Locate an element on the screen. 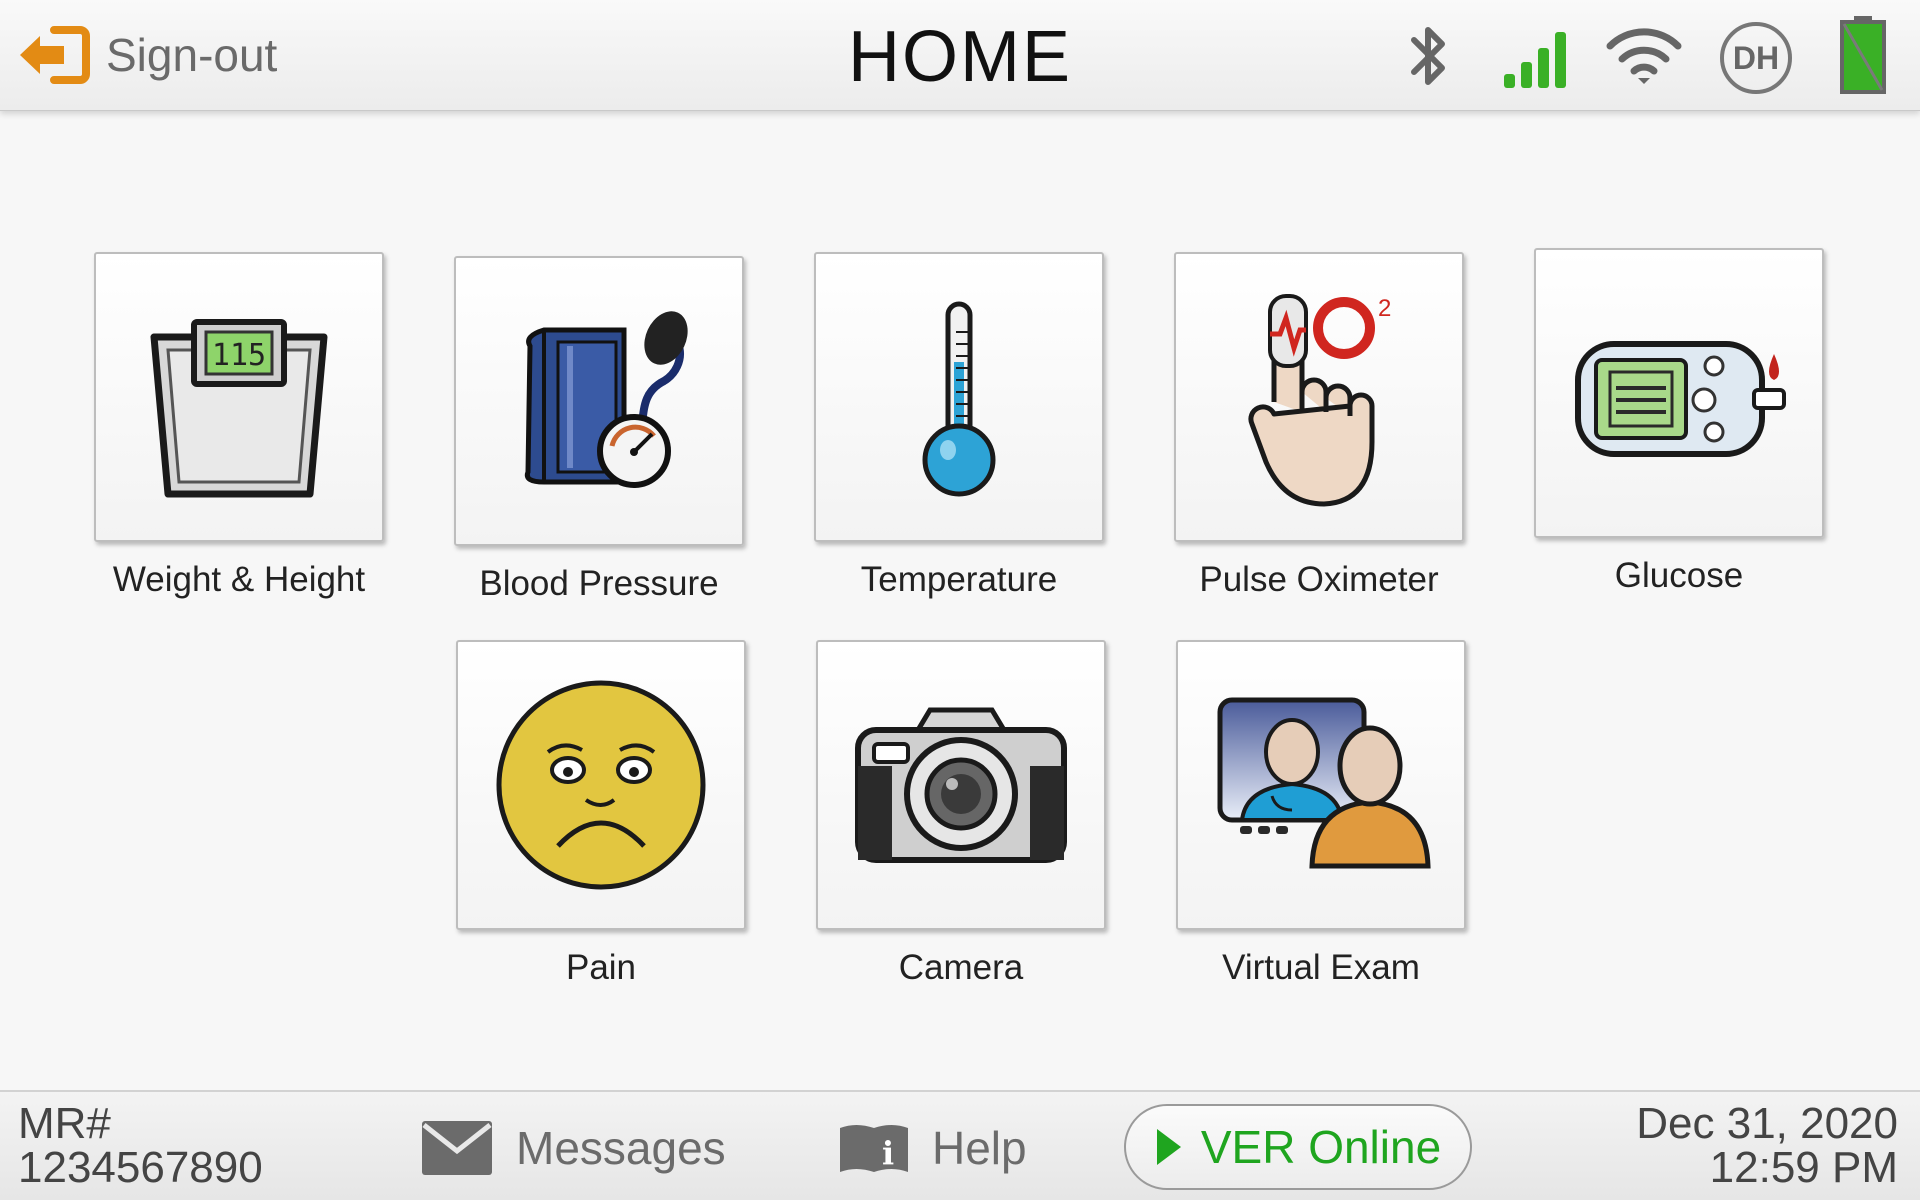 This screenshot has width=1920, height=1200. thermometer-icon is located at coordinates (959, 399).